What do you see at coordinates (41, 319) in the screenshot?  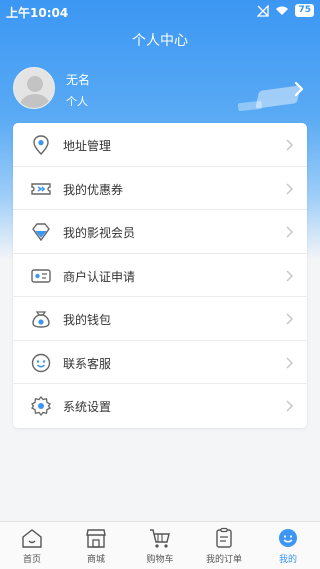 I see `wallet-icon` at bounding box center [41, 319].